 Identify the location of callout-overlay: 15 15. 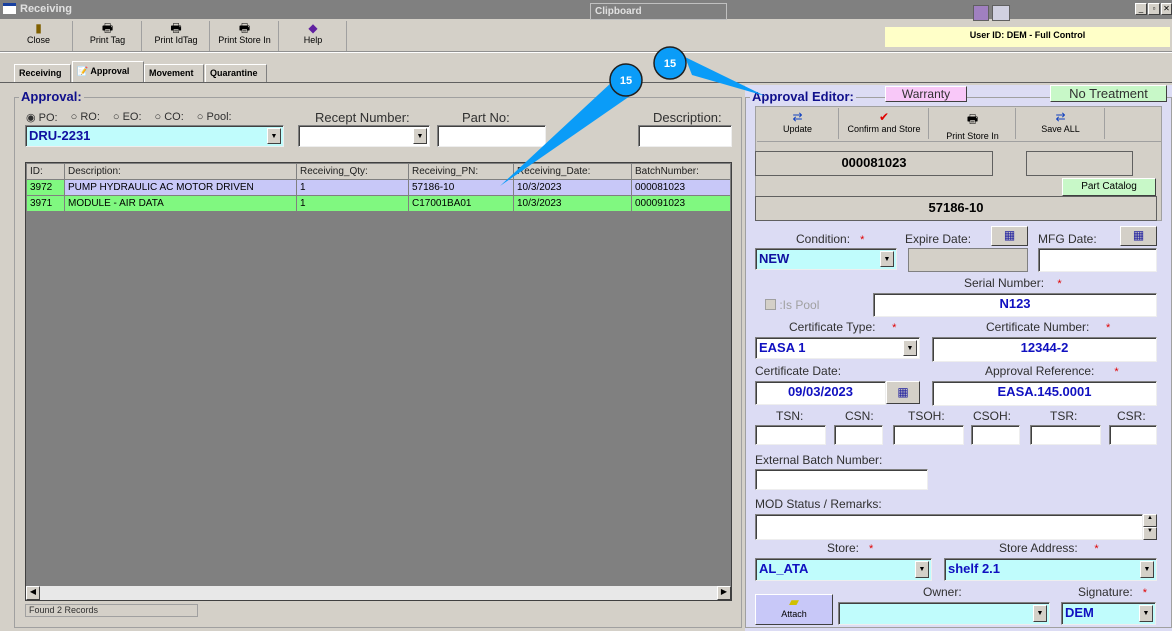
(632, 116).